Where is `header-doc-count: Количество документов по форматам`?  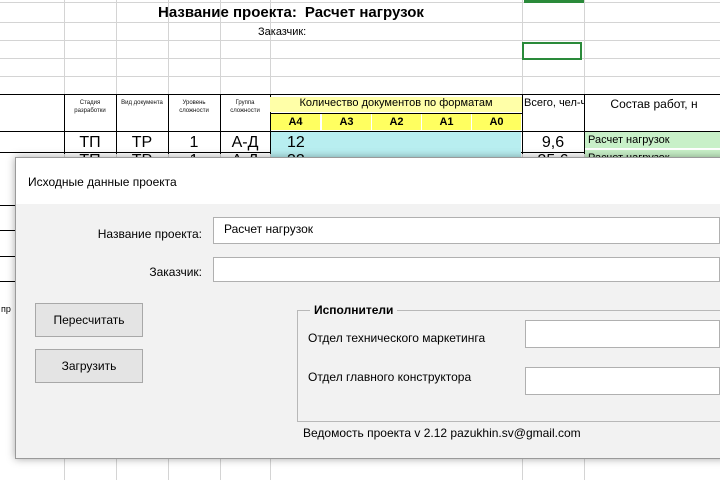
header-doc-count: Количество документов по форматам is located at coordinates (396, 104).